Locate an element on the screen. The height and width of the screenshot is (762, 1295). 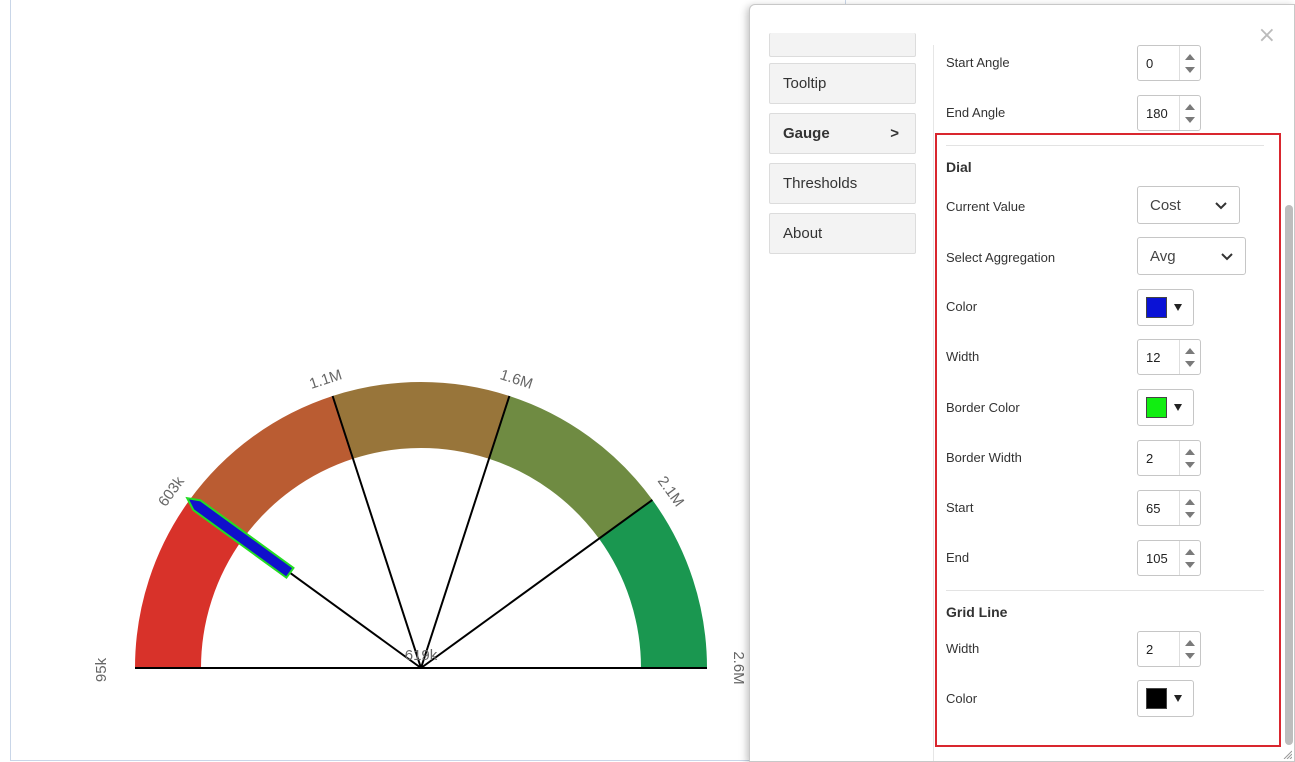
dial-width-stepper: 12 is located at coordinates (1169, 357).